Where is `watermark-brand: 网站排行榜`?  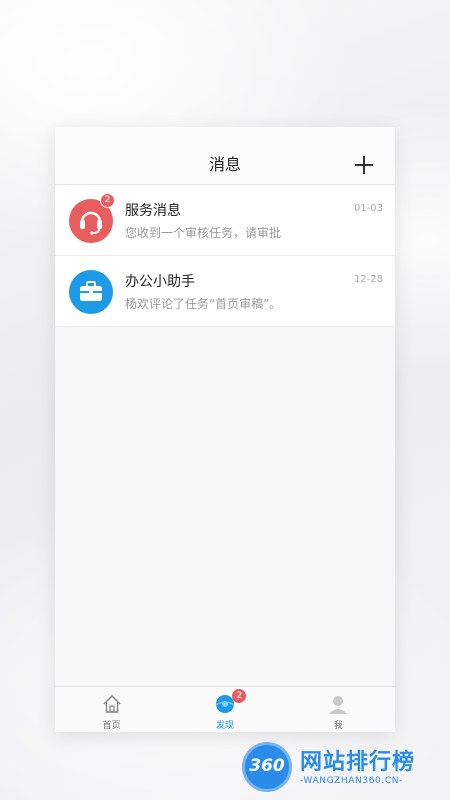 watermark-brand: 网站排行榜 is located at coordinates (358, 762).